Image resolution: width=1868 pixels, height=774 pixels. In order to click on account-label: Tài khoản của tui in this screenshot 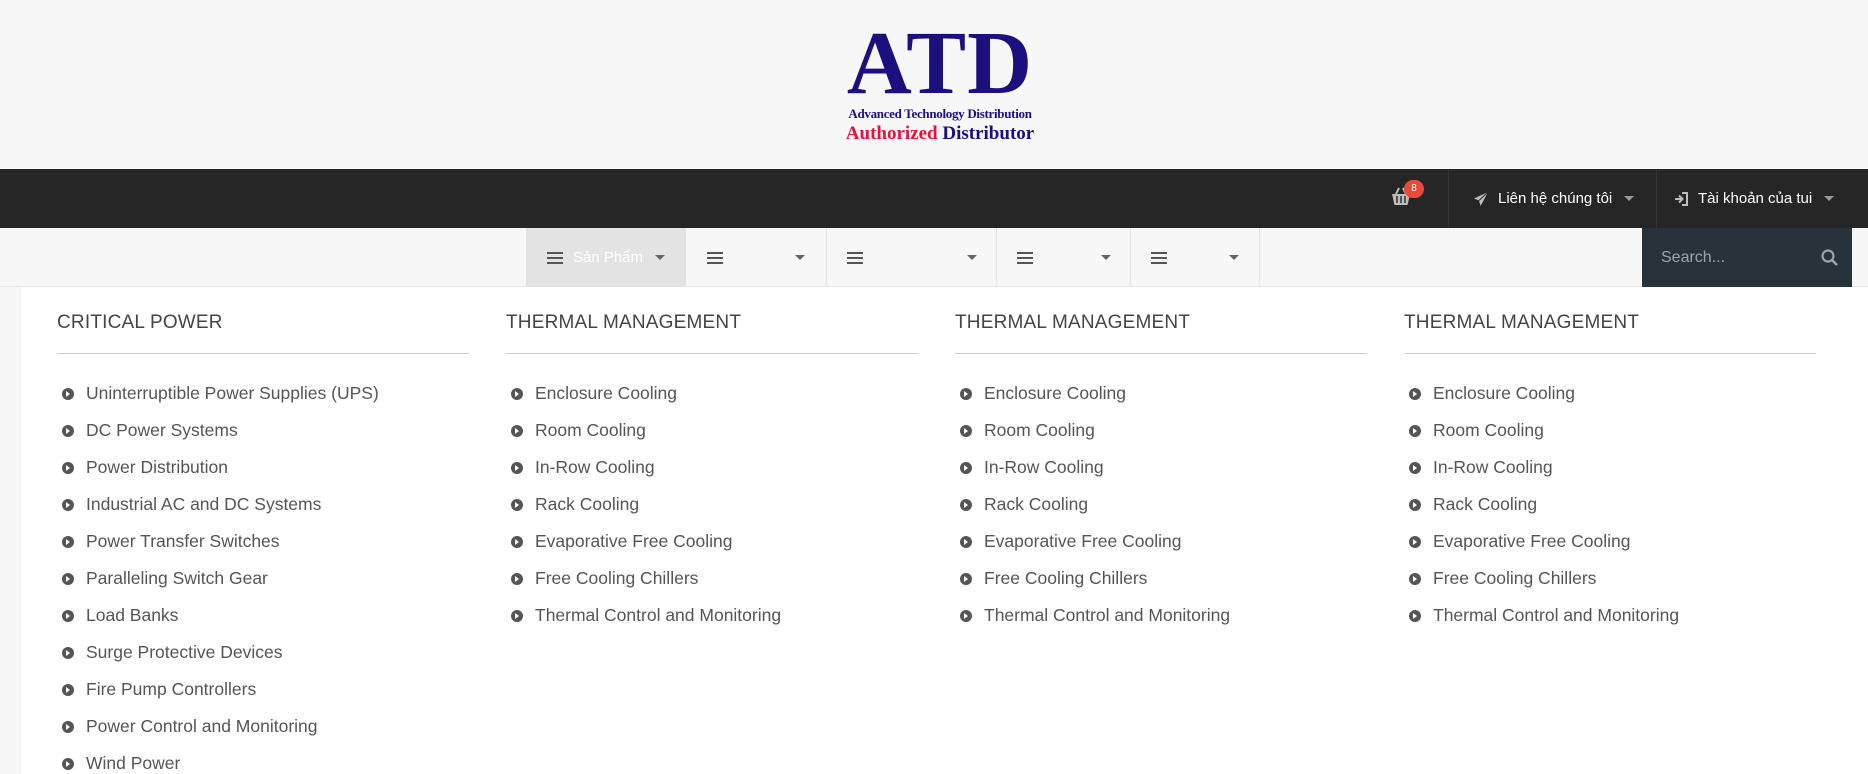, I will do `click(1755, 198)`.